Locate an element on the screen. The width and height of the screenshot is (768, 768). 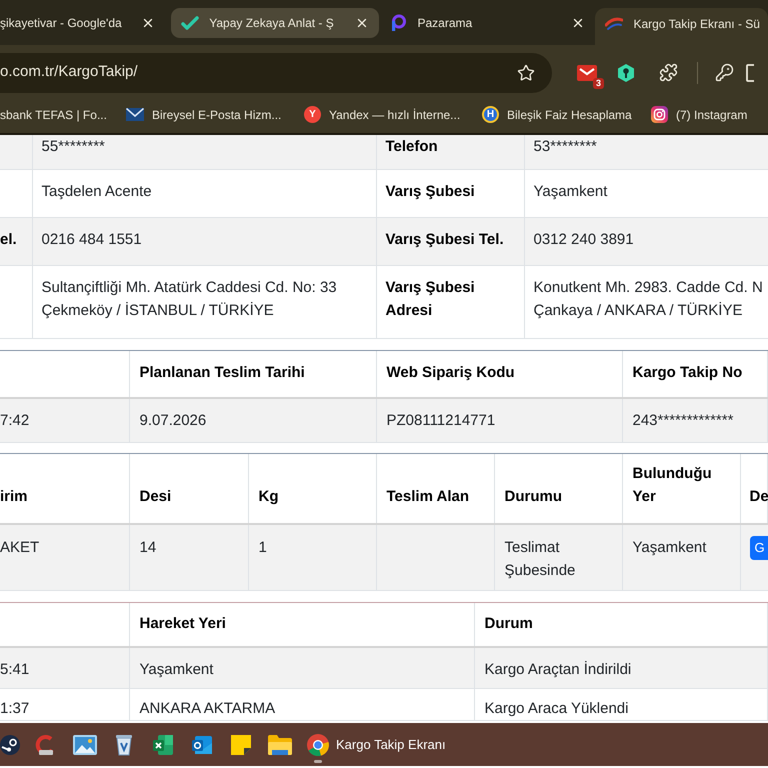
field-value: Taşdelen Acente is located at coordinates (204, 193).